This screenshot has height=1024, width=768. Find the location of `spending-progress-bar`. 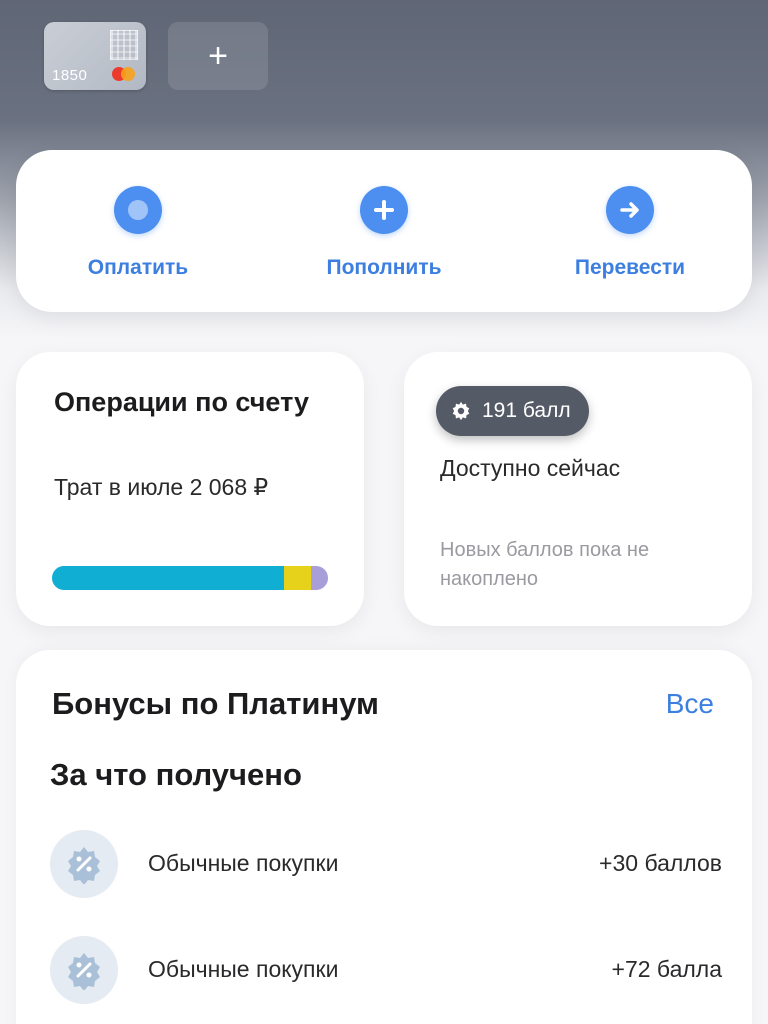

spending-progress-bar is located at coordinates (190, 578).